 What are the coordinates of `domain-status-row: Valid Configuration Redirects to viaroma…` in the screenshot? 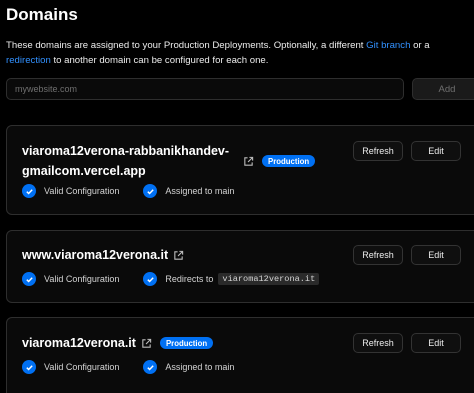 It's located at (171, 279).